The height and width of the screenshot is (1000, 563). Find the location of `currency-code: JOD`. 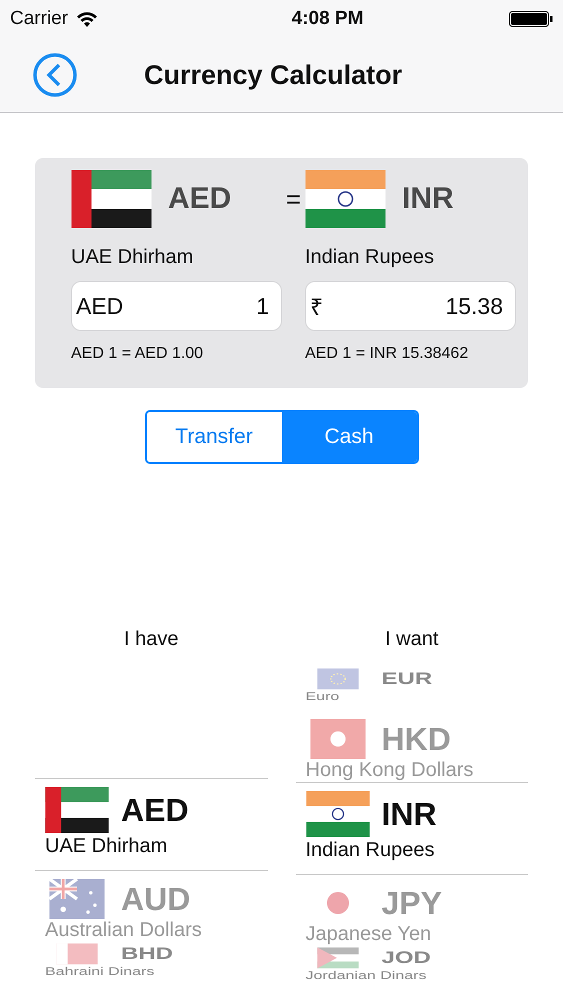

currency-code: JOD is located at coordinates (406, 958).